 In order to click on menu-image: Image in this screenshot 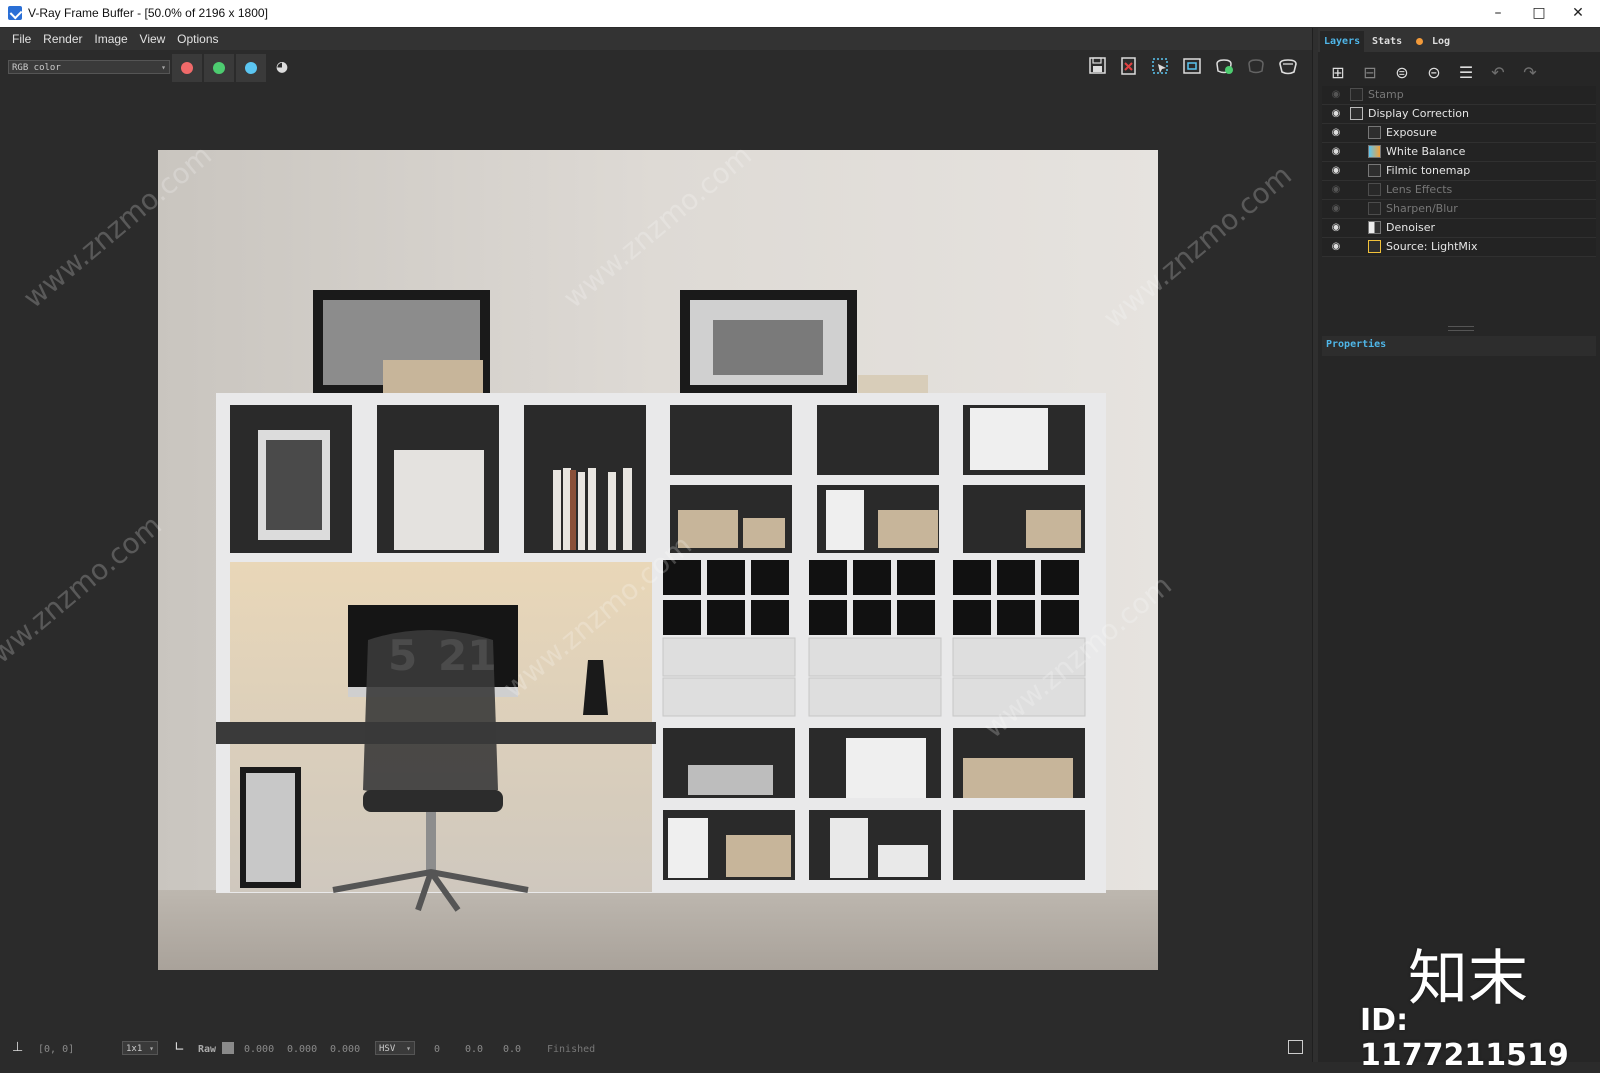, I will do `click(110, 39)`.